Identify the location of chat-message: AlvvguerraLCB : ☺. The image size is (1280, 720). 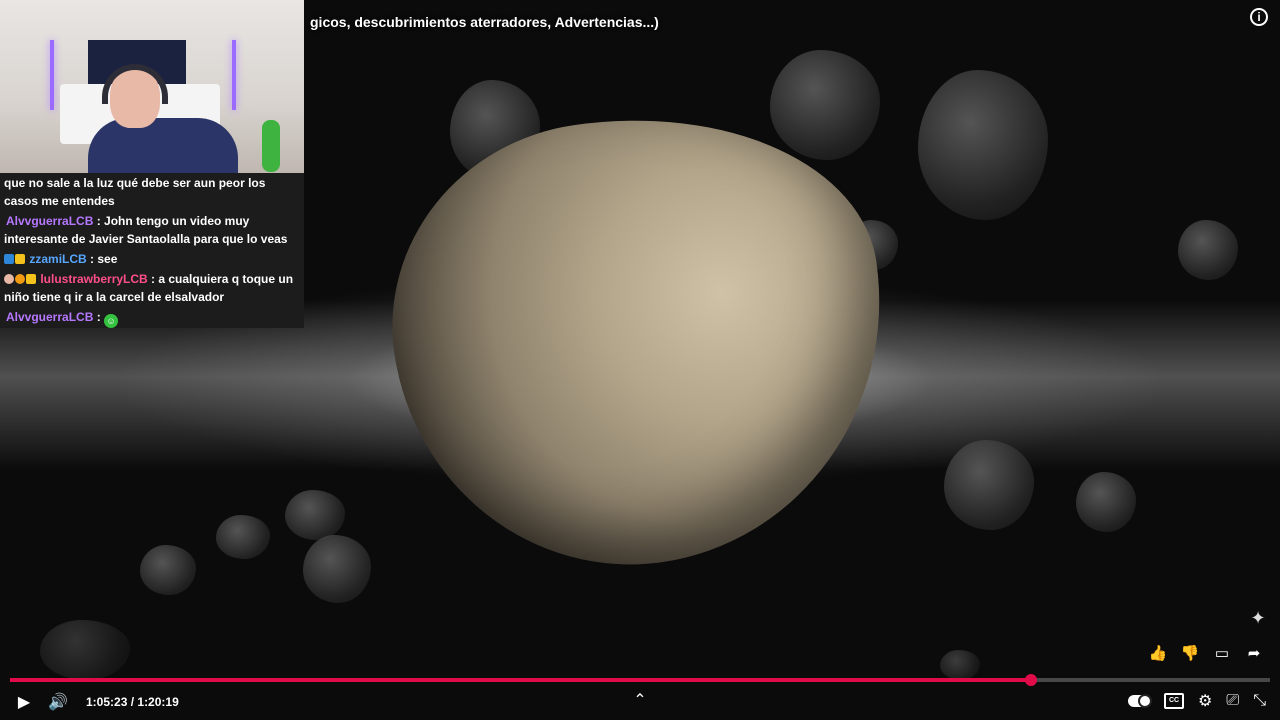
(152, 318).